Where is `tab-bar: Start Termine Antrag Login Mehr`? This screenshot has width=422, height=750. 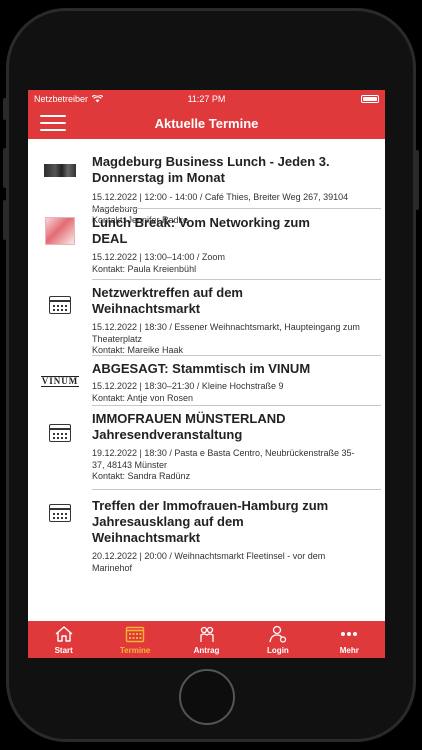 tab-bar: Start Termine Antrag Login Mehr is located at coordinates (206, 639).